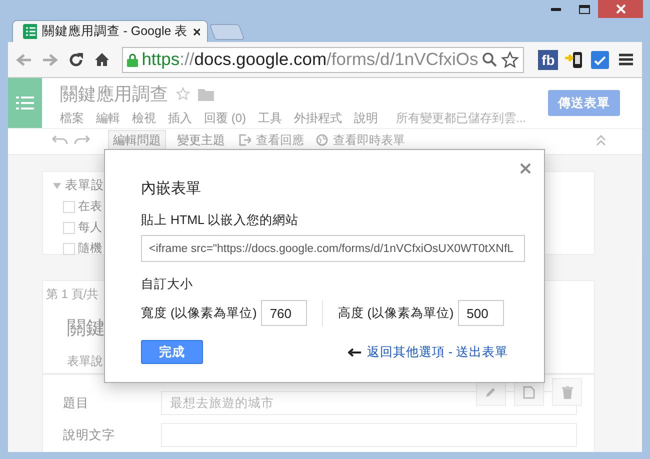 The width and height of the screenshot is (650, 459). What do you see at coordinates (180, 118) in the screenshot?
I see `menu-item: 插入` at bounding box center [180, 118].